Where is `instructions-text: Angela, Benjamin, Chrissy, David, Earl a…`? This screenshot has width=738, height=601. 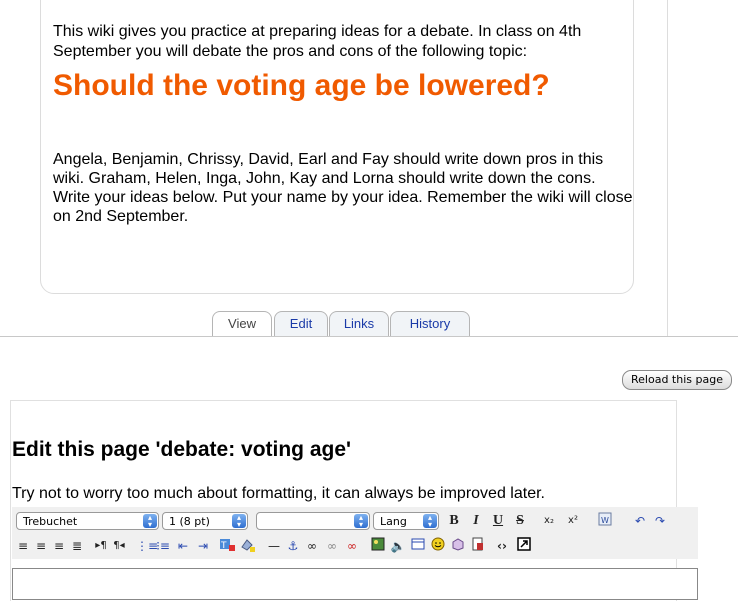
instructions-text: Angela, Benjamin, Chrissy, David, Earl a… is located at coordinates (343, 188).